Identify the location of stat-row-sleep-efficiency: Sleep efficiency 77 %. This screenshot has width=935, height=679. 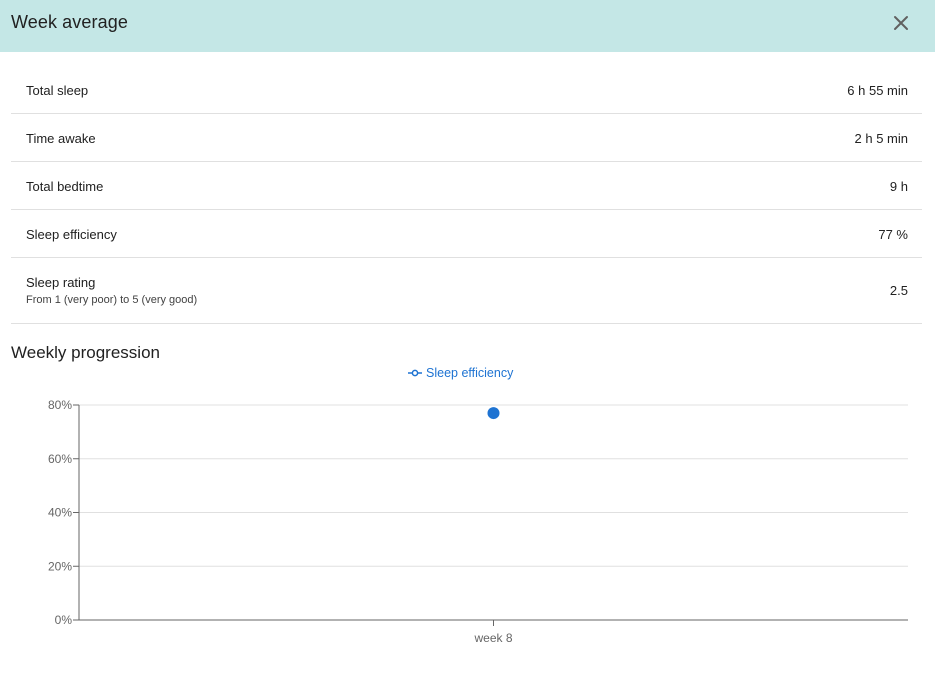
(466, 234).